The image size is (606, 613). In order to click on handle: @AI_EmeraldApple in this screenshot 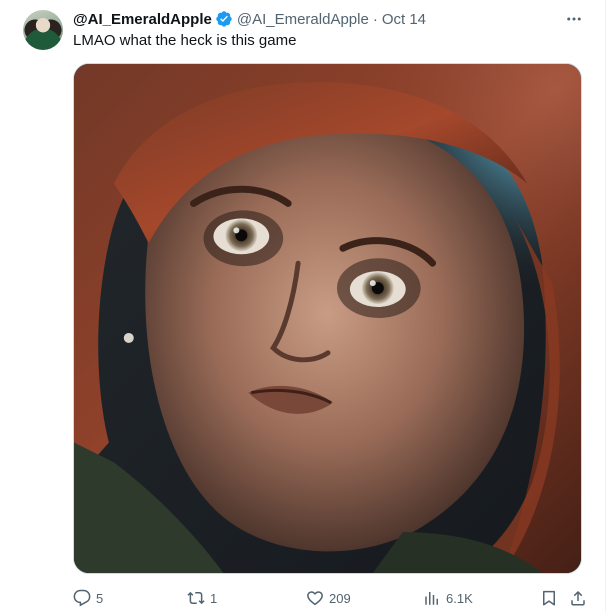, I will do `click(303, 19)`.